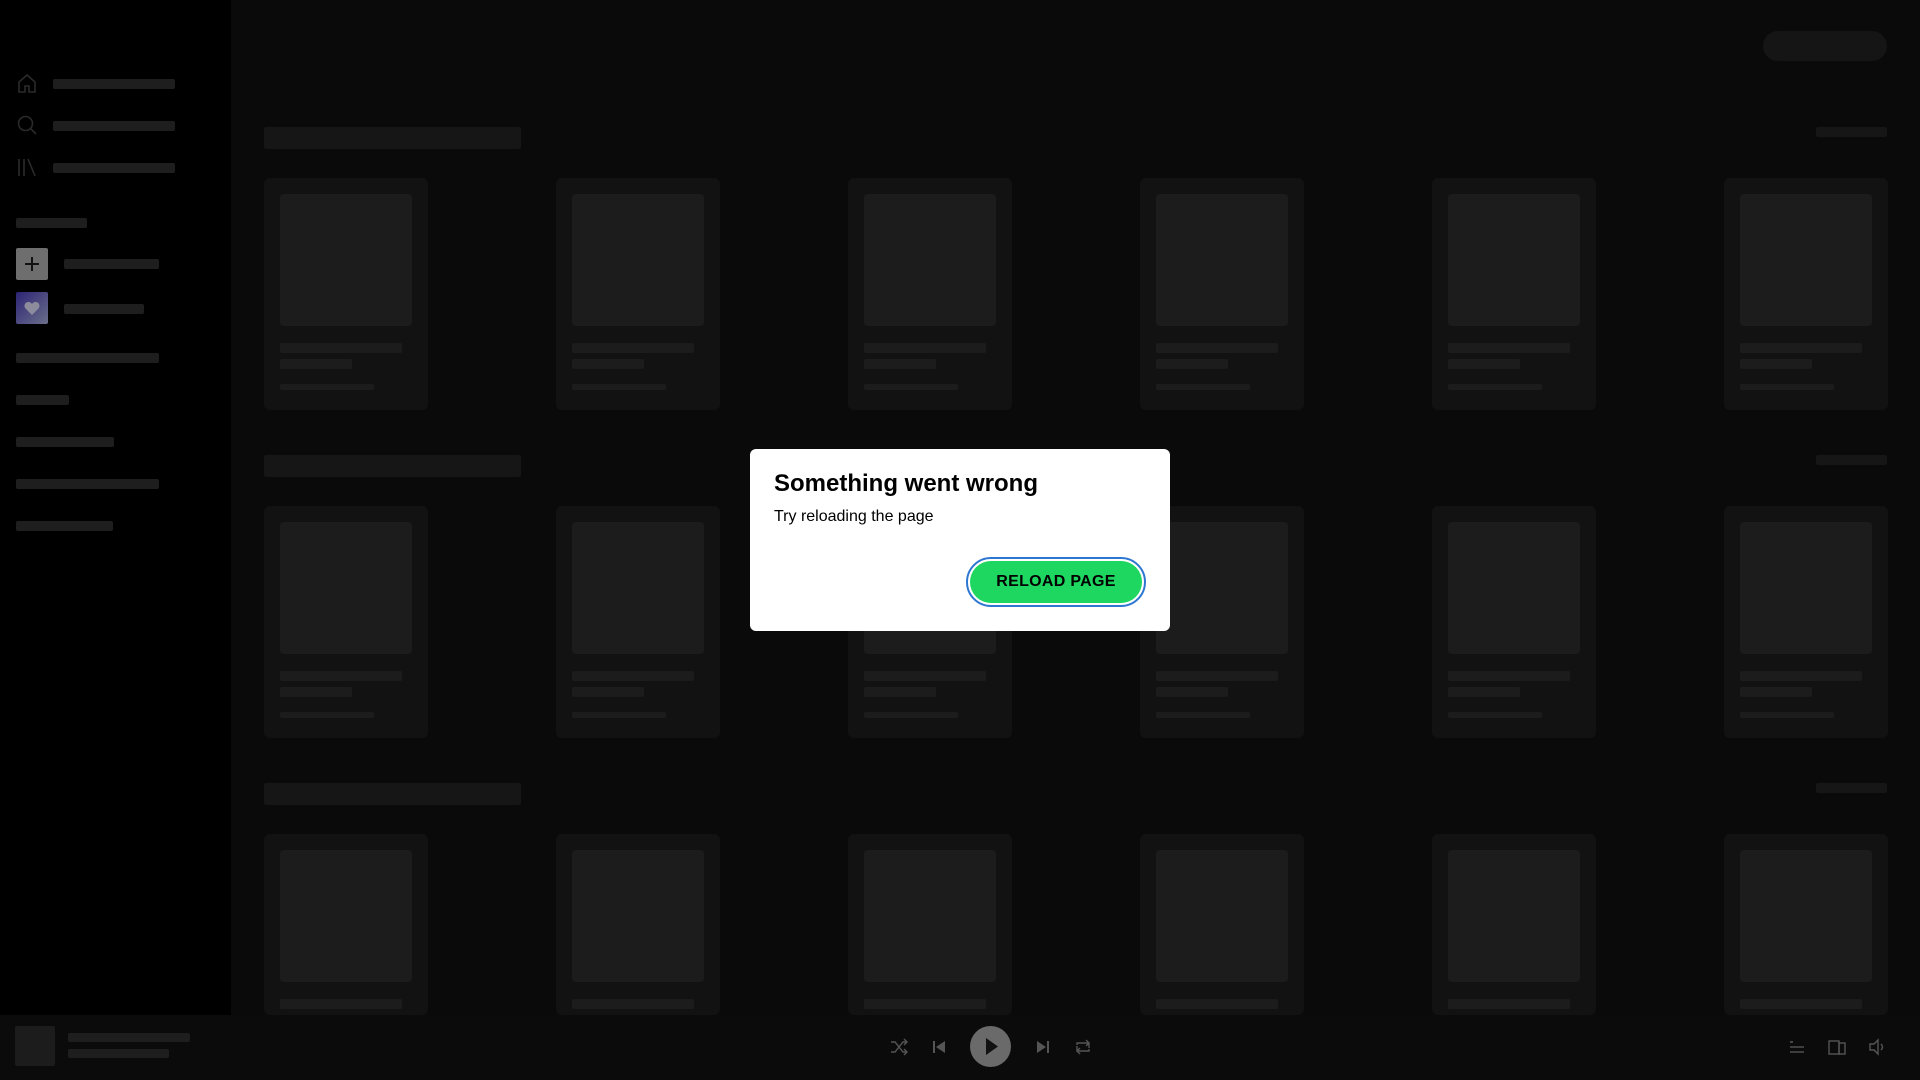  Describe the element at coordinates (854, 516) in the screenshot. I see `dialog-message: Try reloading the page` at that location.